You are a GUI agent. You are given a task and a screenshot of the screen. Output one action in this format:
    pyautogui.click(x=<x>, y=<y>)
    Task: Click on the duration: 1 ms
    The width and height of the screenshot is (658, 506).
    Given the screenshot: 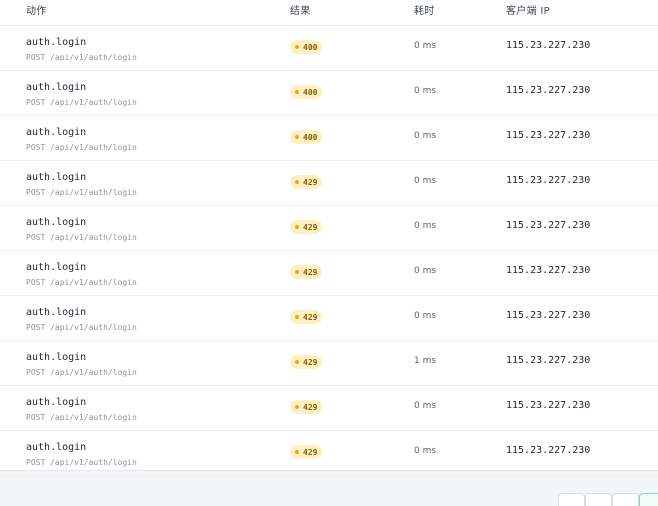 What is the action you would take?
    pyautogui.click(x=425, y=361)
    